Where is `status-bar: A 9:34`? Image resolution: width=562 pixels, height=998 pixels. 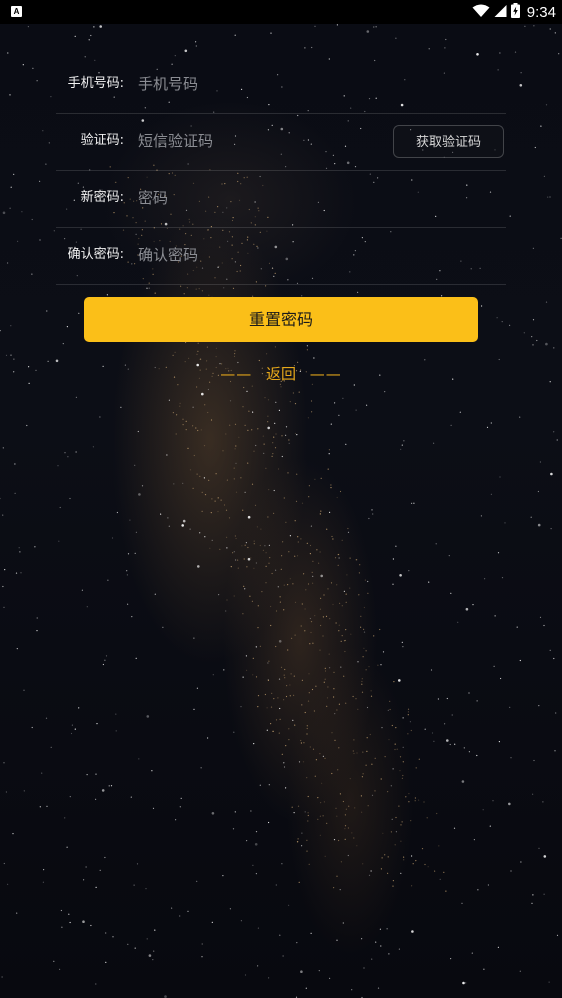
status-bar: A 9:34 is located at coordinates (281, 12).